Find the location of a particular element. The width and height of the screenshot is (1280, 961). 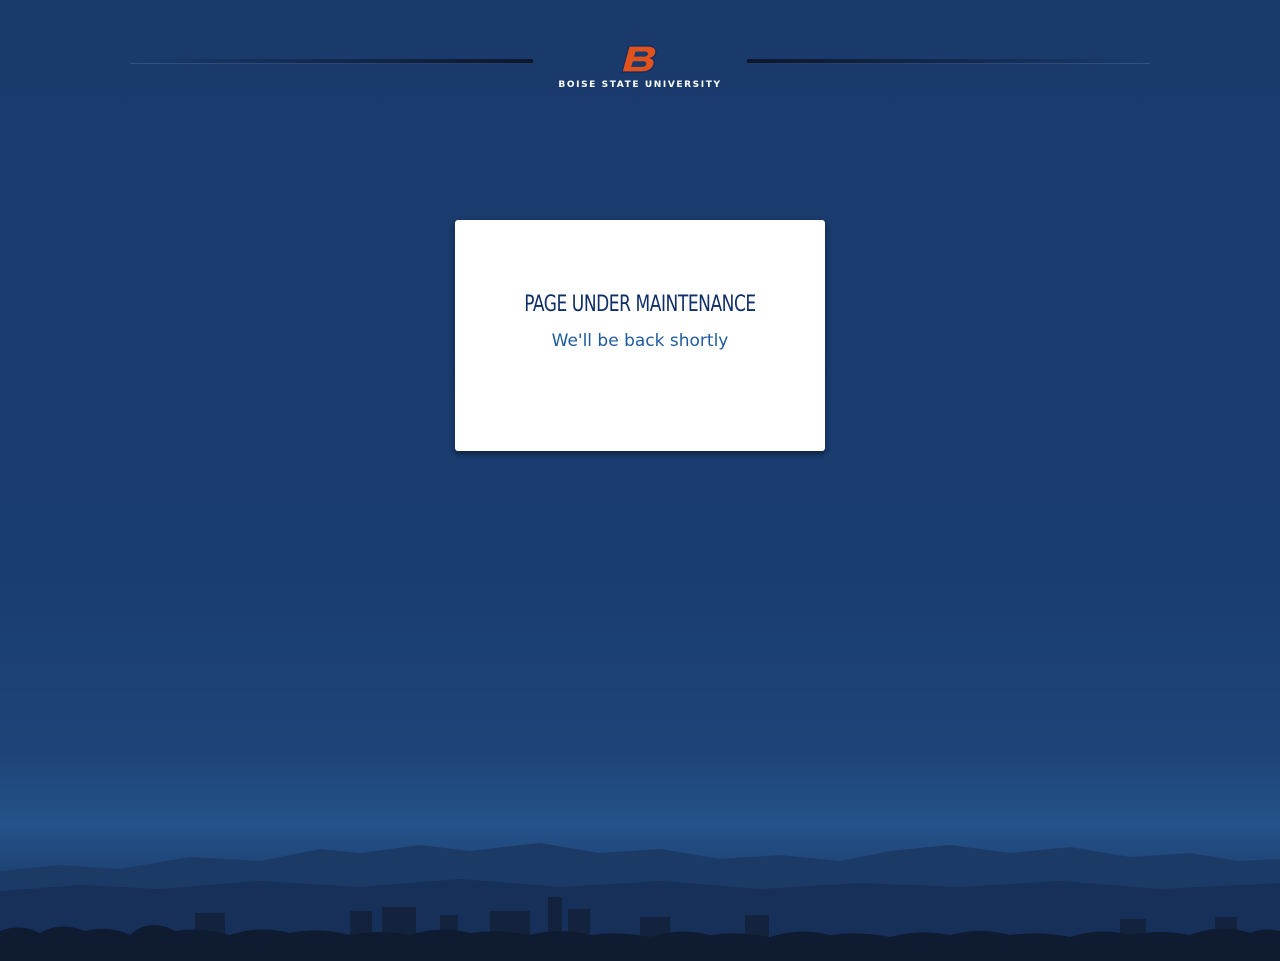

header-rule-left is located at coordinates (331, 61).